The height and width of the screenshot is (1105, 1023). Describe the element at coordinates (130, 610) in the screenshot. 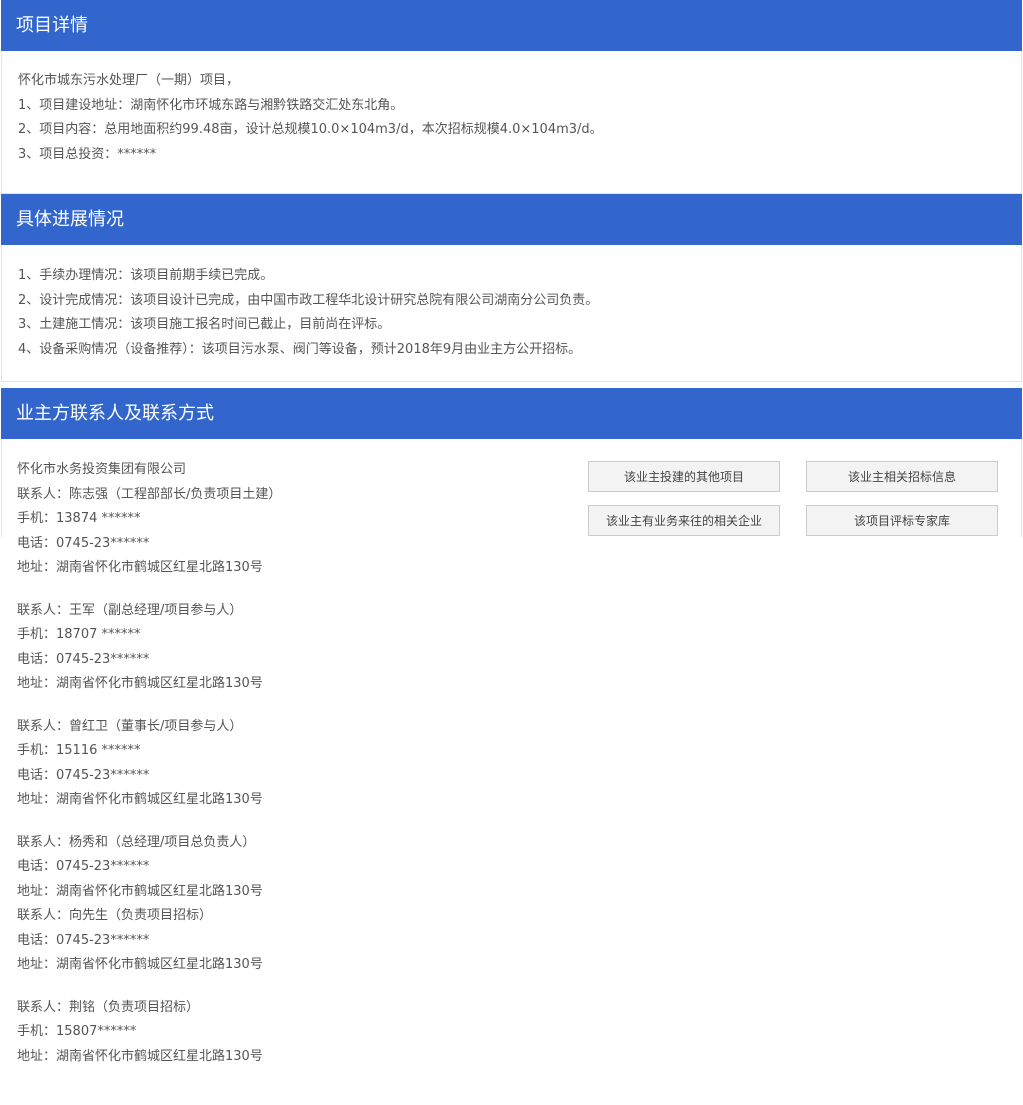

I see `contact-person: 联系人：王军（副总经理/项目参与人）` at that location.